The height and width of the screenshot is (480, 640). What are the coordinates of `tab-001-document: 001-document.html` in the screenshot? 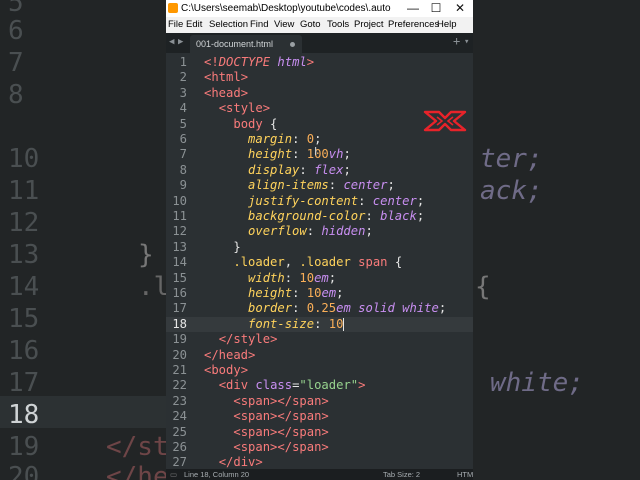 It's located at (246, 44).